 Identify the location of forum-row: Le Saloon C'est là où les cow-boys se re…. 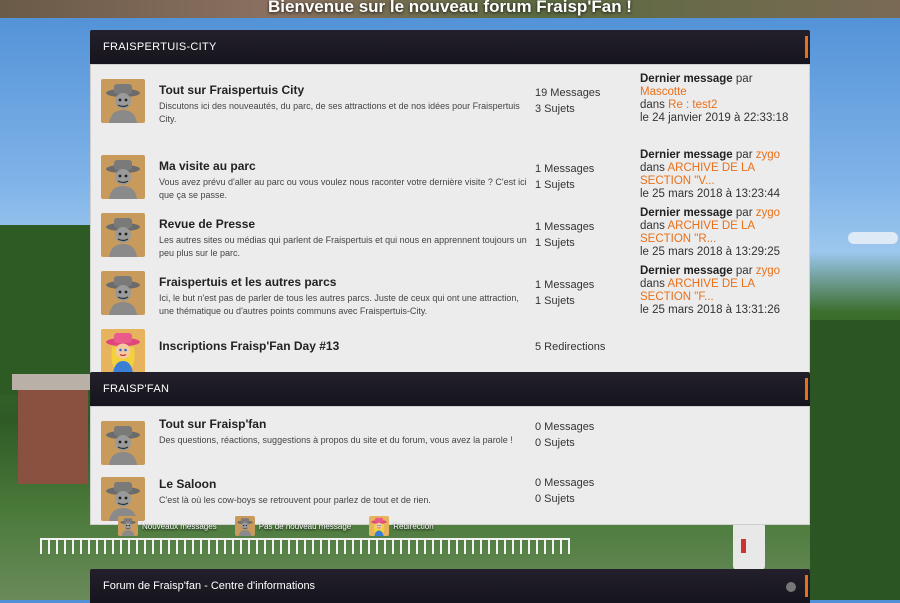
(450, 493).